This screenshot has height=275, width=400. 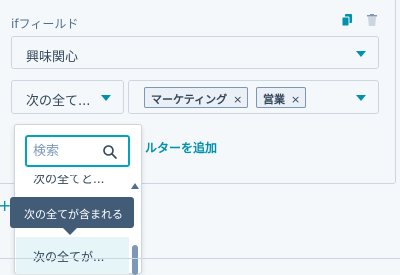 I want to click on value-tag-label: 営業, so click(x=274, y=99).